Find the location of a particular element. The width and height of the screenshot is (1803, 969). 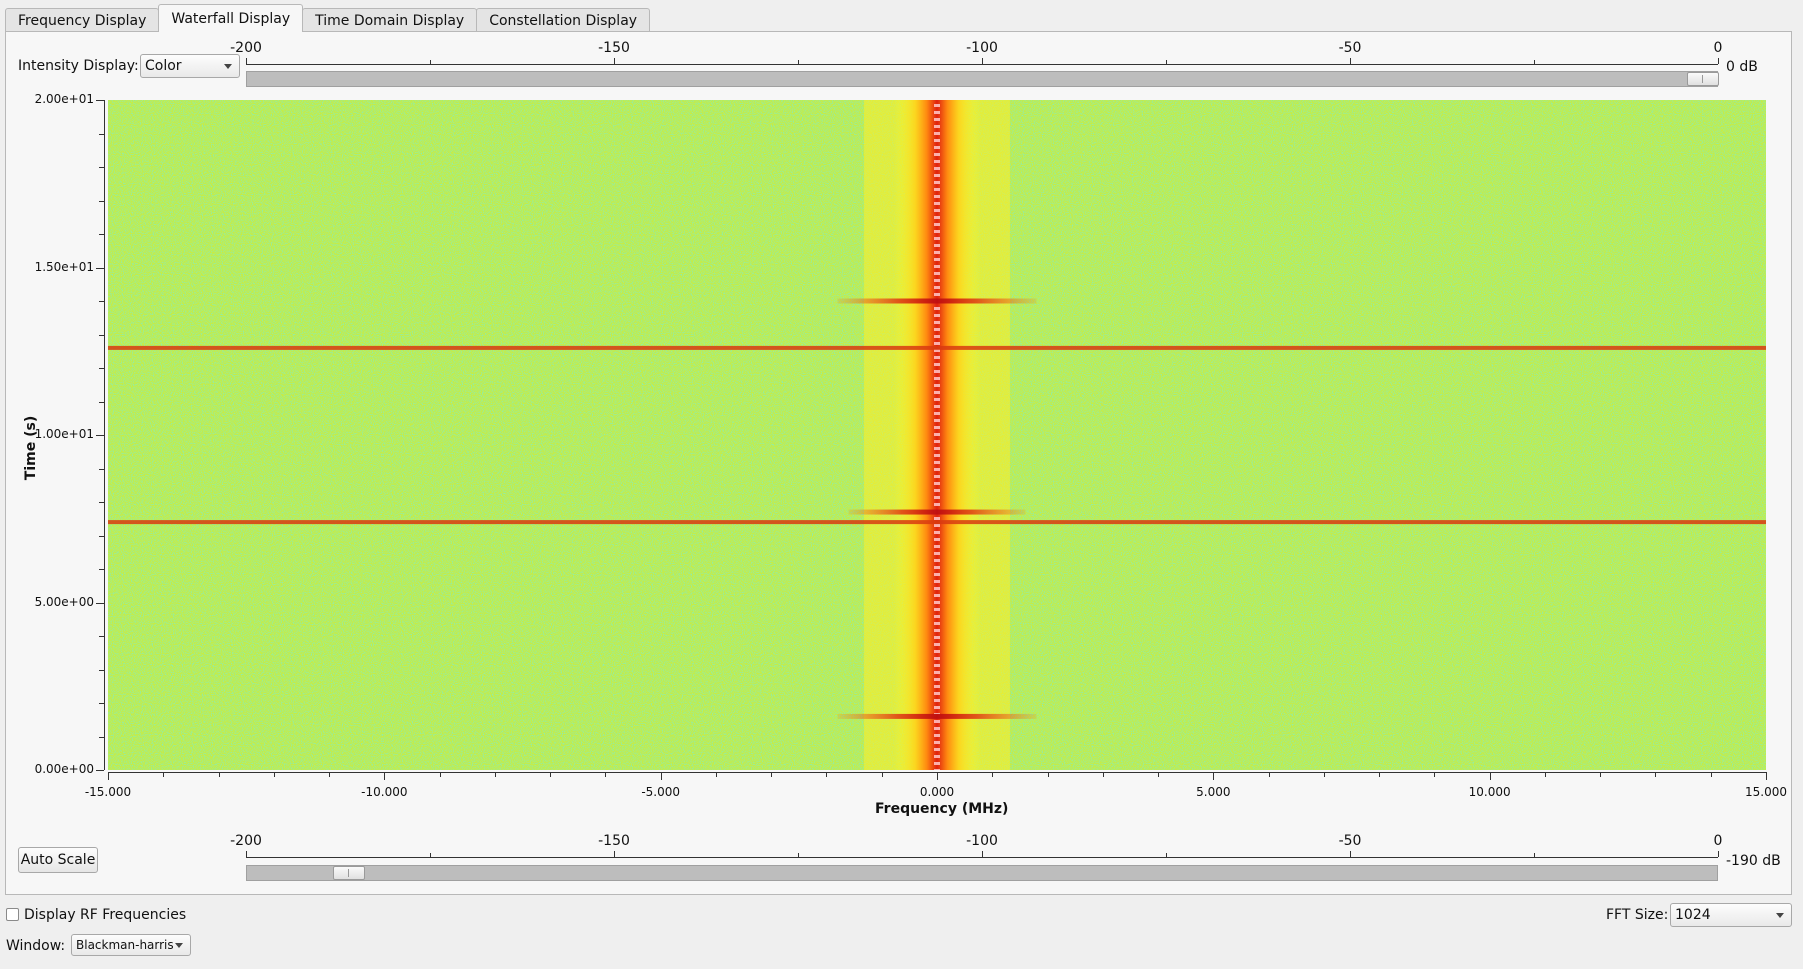

tab-waterfall-display: Waterfall Display is located at coordinates (231, 18).